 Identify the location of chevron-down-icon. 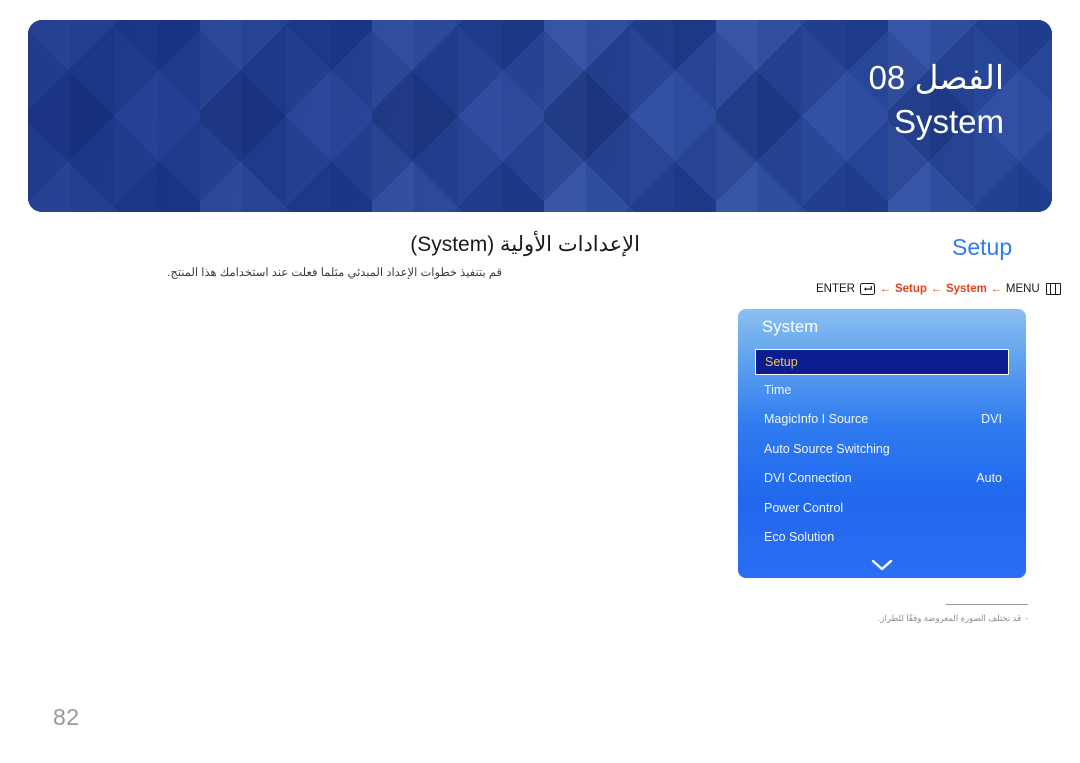
(882, 565).